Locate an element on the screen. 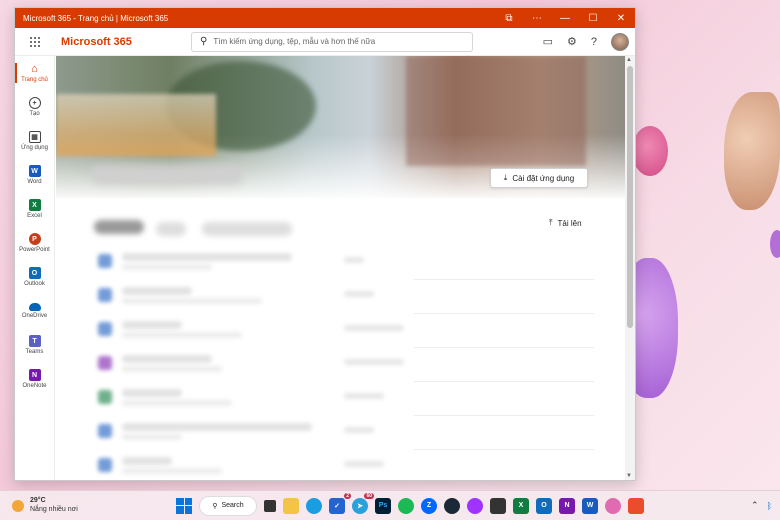  vertical-scrollbar: ▲ ▼ is located at coordinates (630, 268).